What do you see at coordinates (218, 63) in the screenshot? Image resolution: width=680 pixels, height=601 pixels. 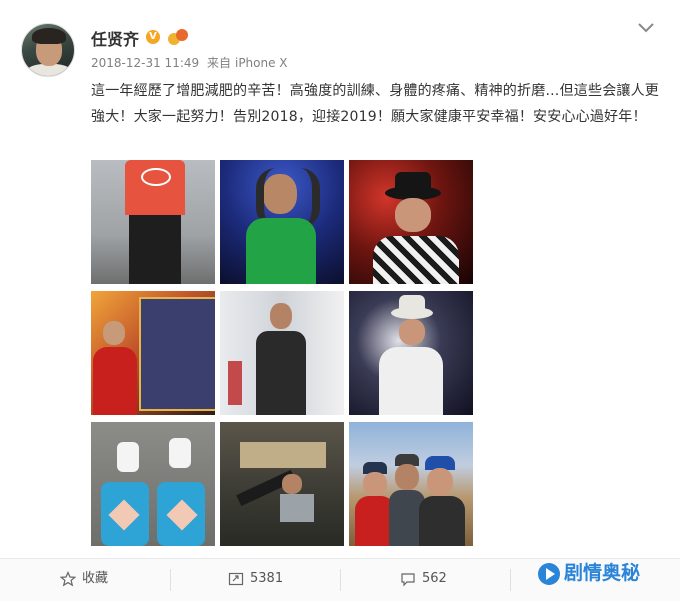 I see `post-source-prefix: 来自` at bounding box center [218, 63].